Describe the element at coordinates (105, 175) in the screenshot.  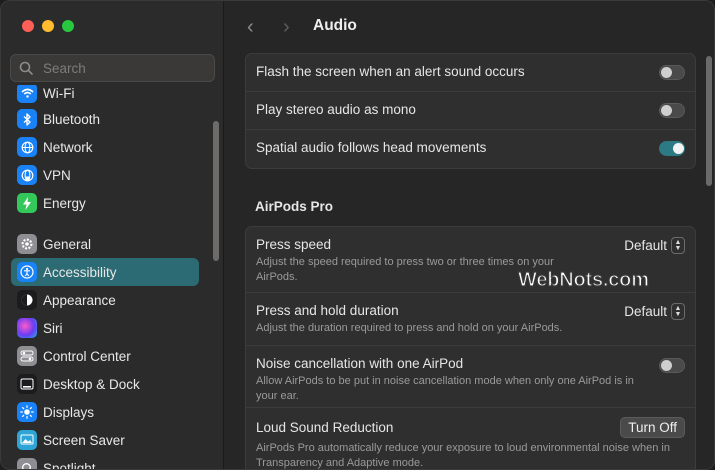
I see `sidebar-item-vpn: VPN` at that location.